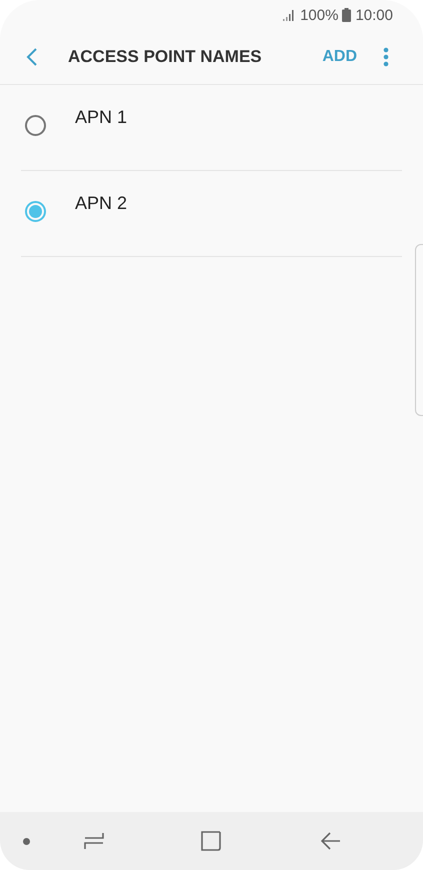 This screenshot has height=870, width=423. I want to click on back-icon, so click(32, 57).